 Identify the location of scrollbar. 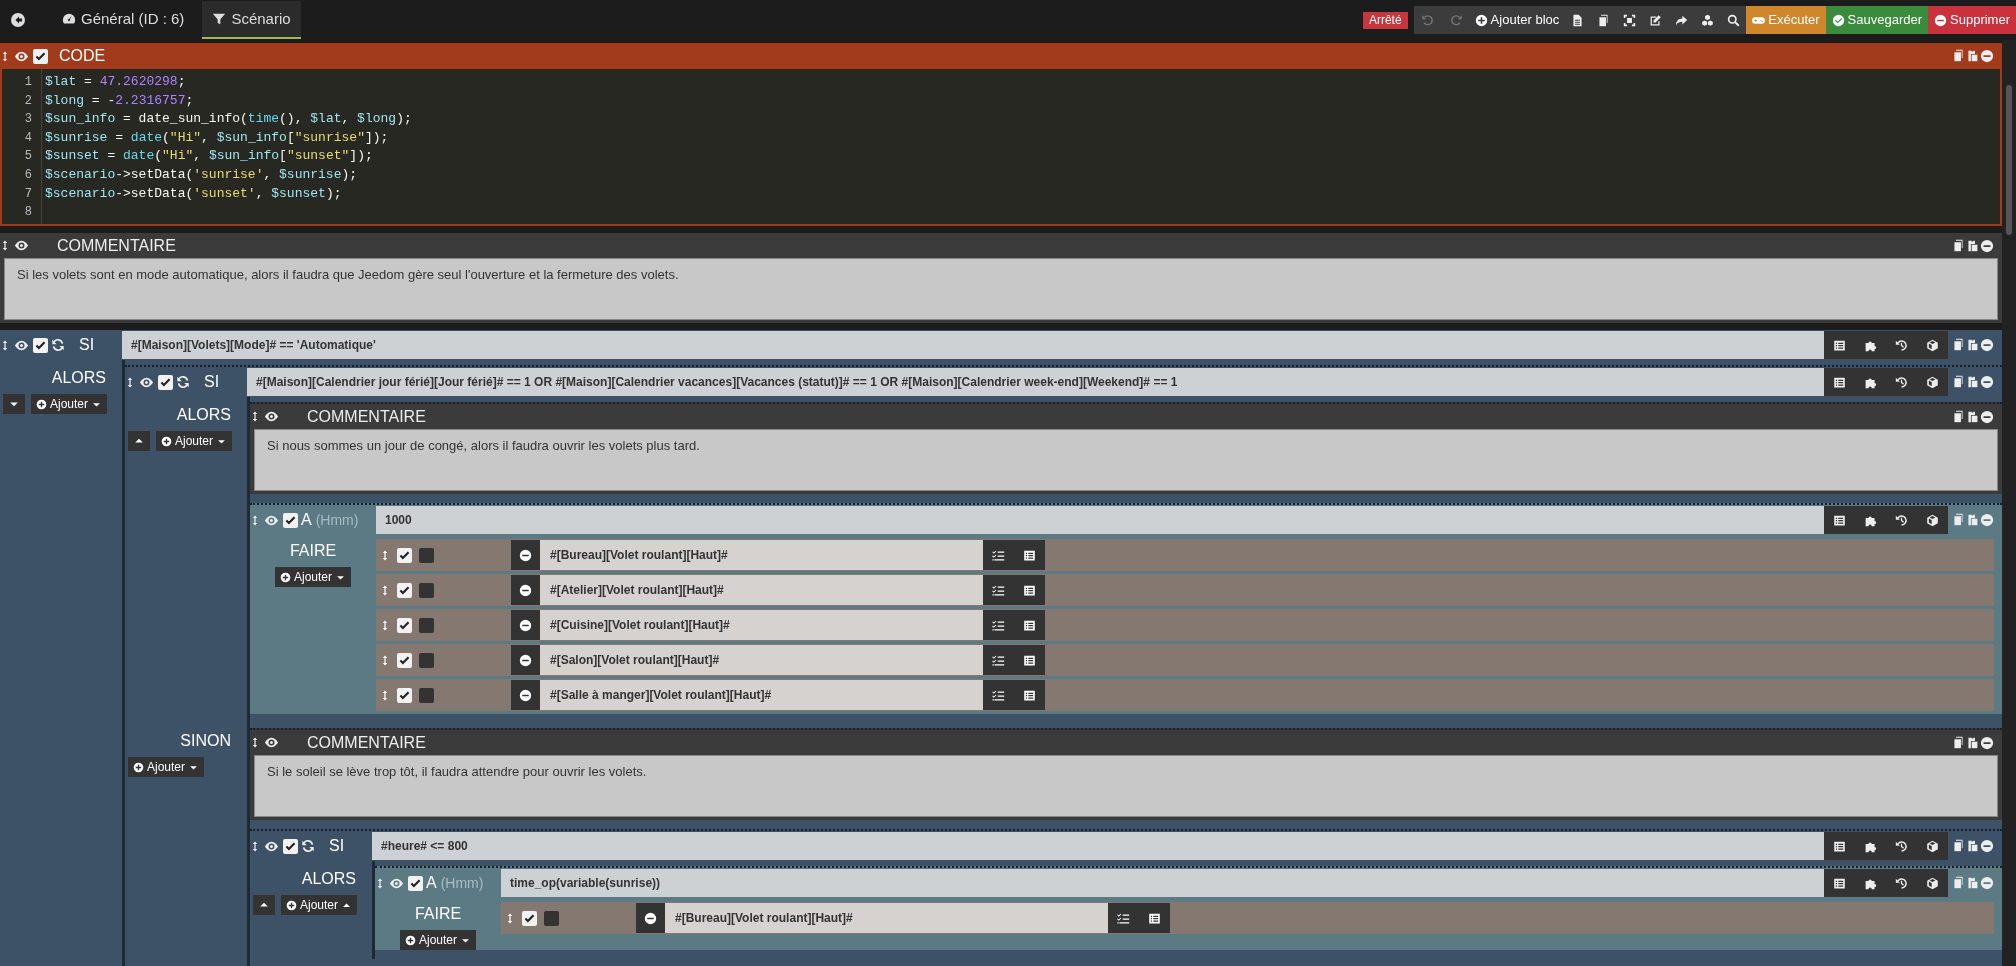
(2009, 503).